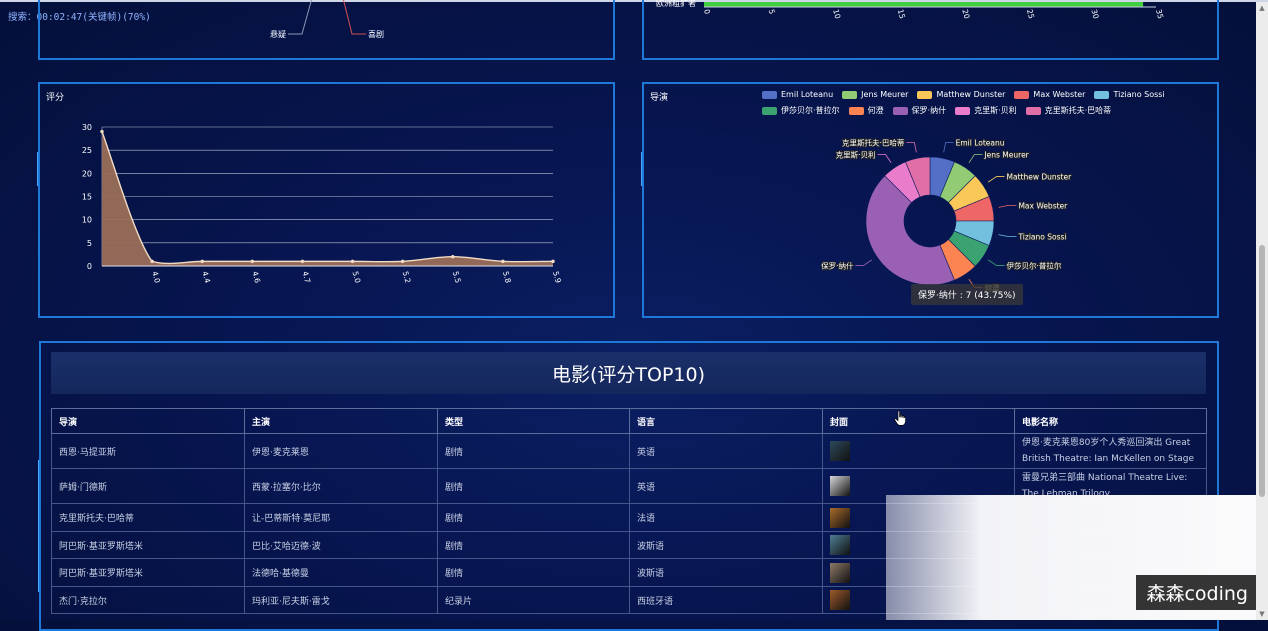  I want to click on x-tick-label: 4.4, so click(206, 277).